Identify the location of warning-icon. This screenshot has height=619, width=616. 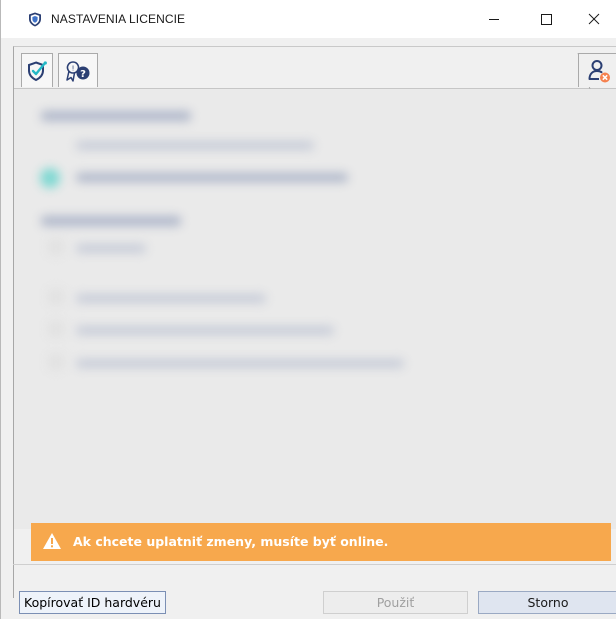
(52, 541).